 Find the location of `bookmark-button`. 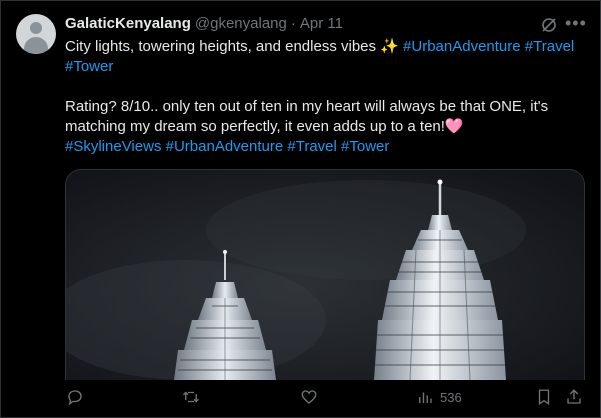

bookmark-button is located at coordinates (544, 397).